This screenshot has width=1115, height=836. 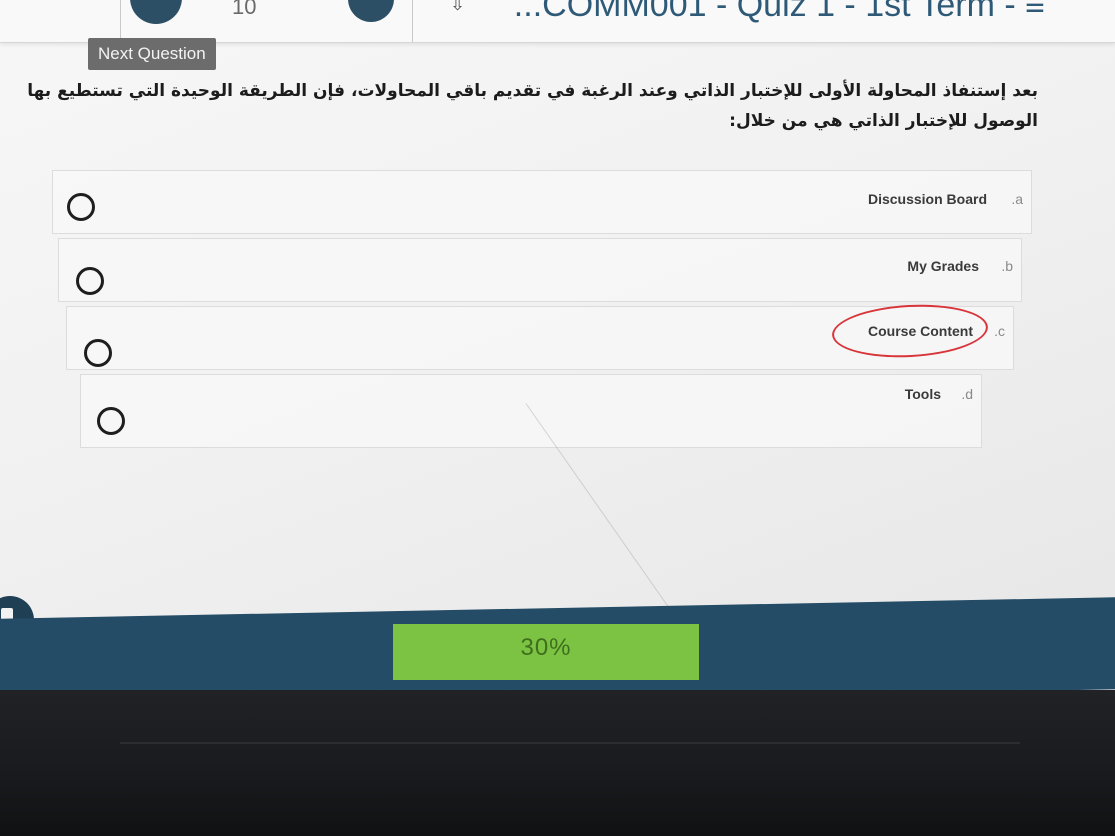 I want to click on option-label: My Grades, so click(x=943, y=266).